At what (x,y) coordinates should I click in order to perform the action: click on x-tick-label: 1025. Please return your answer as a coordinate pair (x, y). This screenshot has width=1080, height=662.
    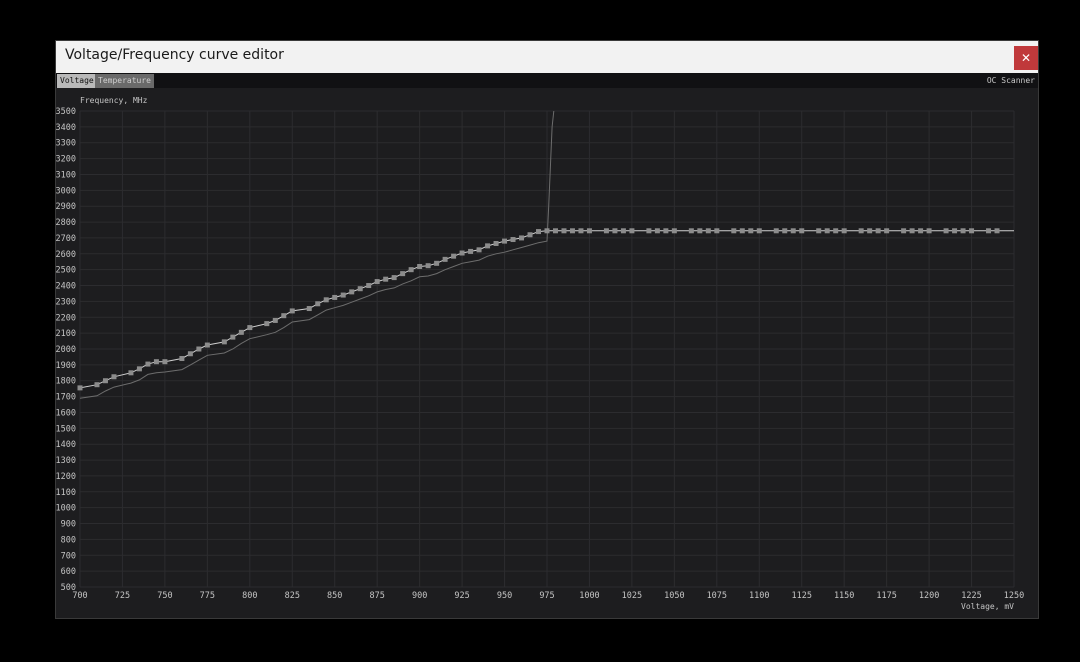
    Looking at the image, I should click on (632, 596).